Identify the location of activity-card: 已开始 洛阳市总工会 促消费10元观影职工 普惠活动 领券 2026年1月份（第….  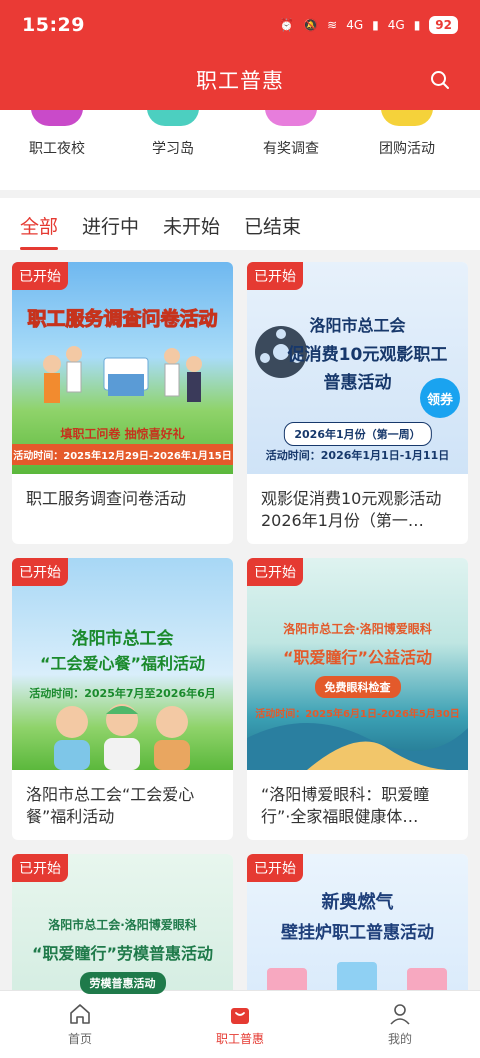
(357, 403).